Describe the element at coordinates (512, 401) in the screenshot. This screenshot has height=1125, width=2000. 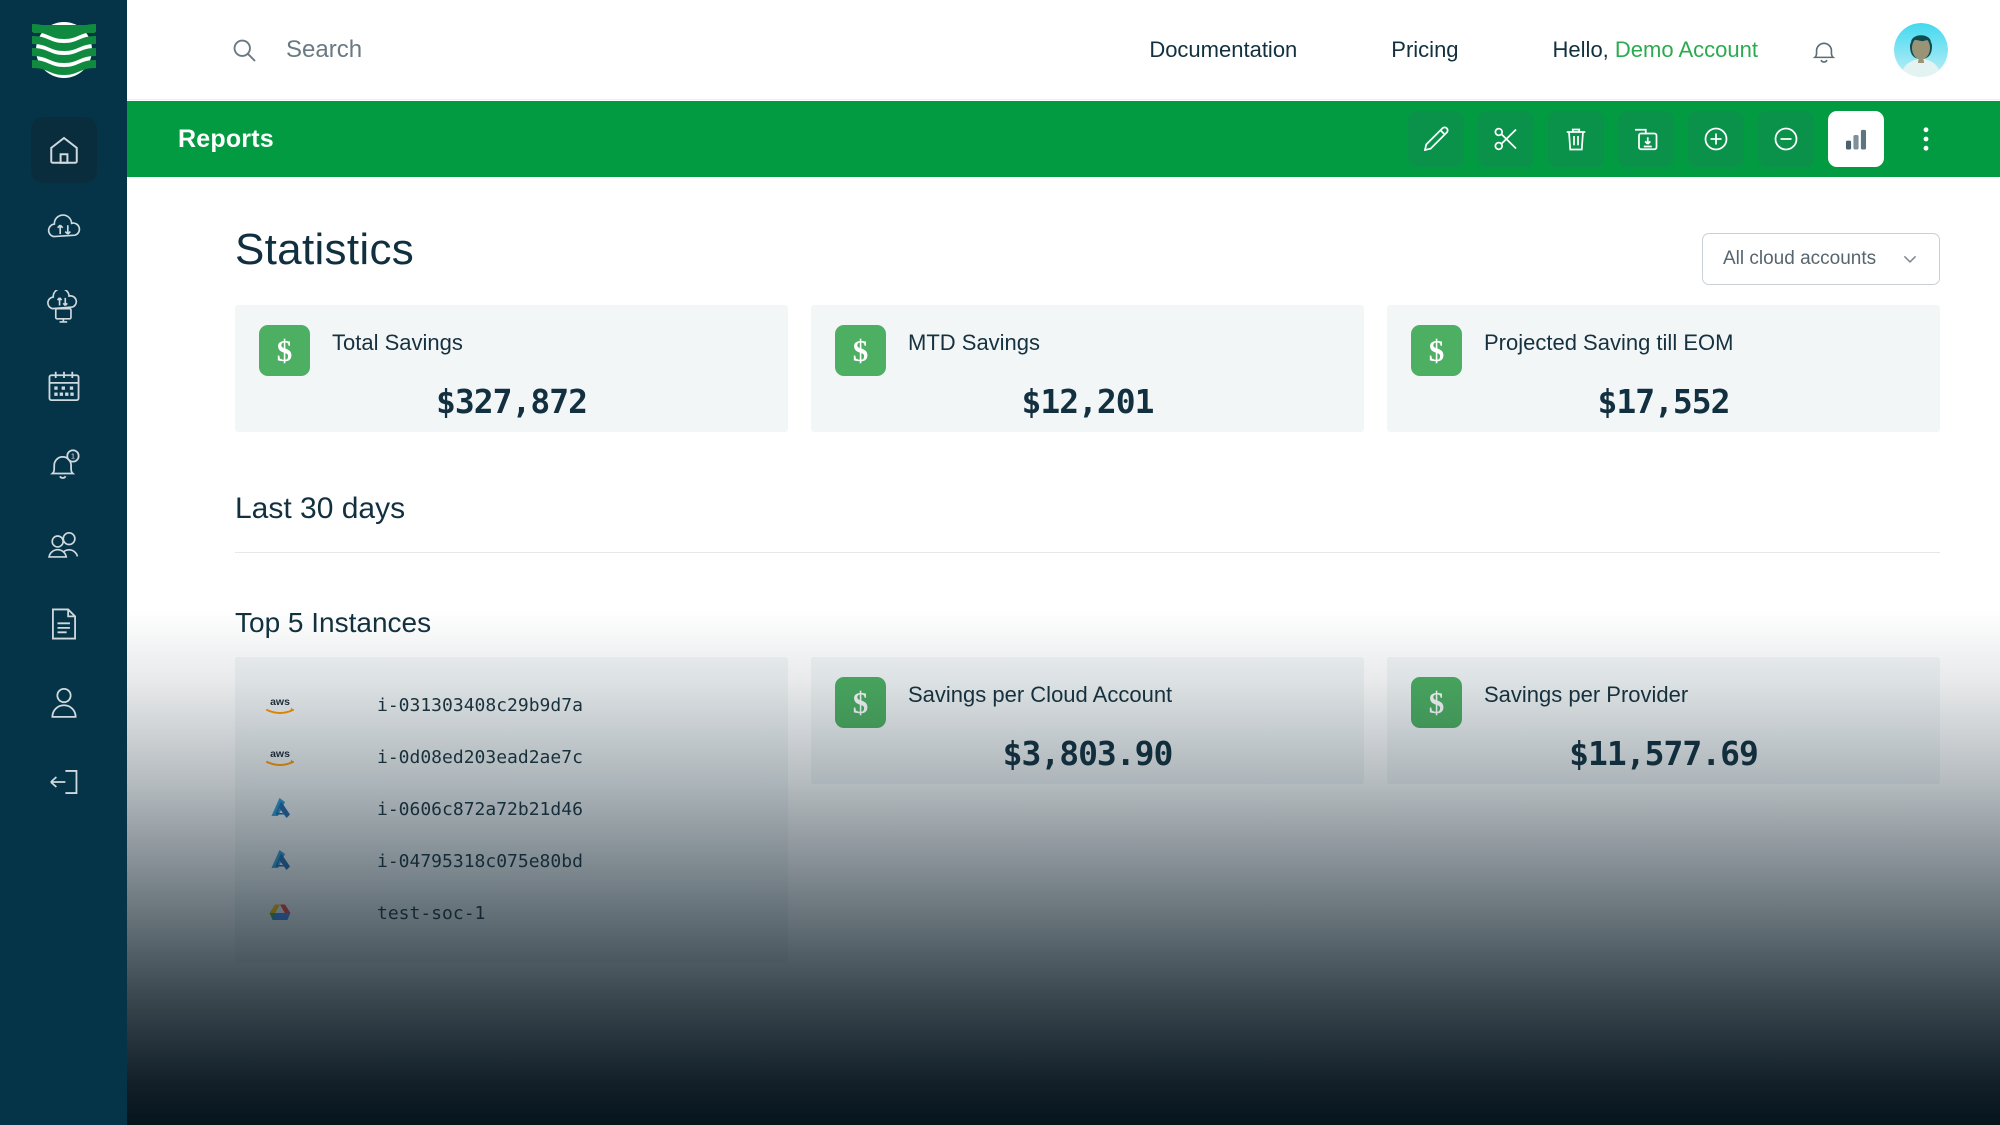
I see `total-savings-value: $327,872` at that location.